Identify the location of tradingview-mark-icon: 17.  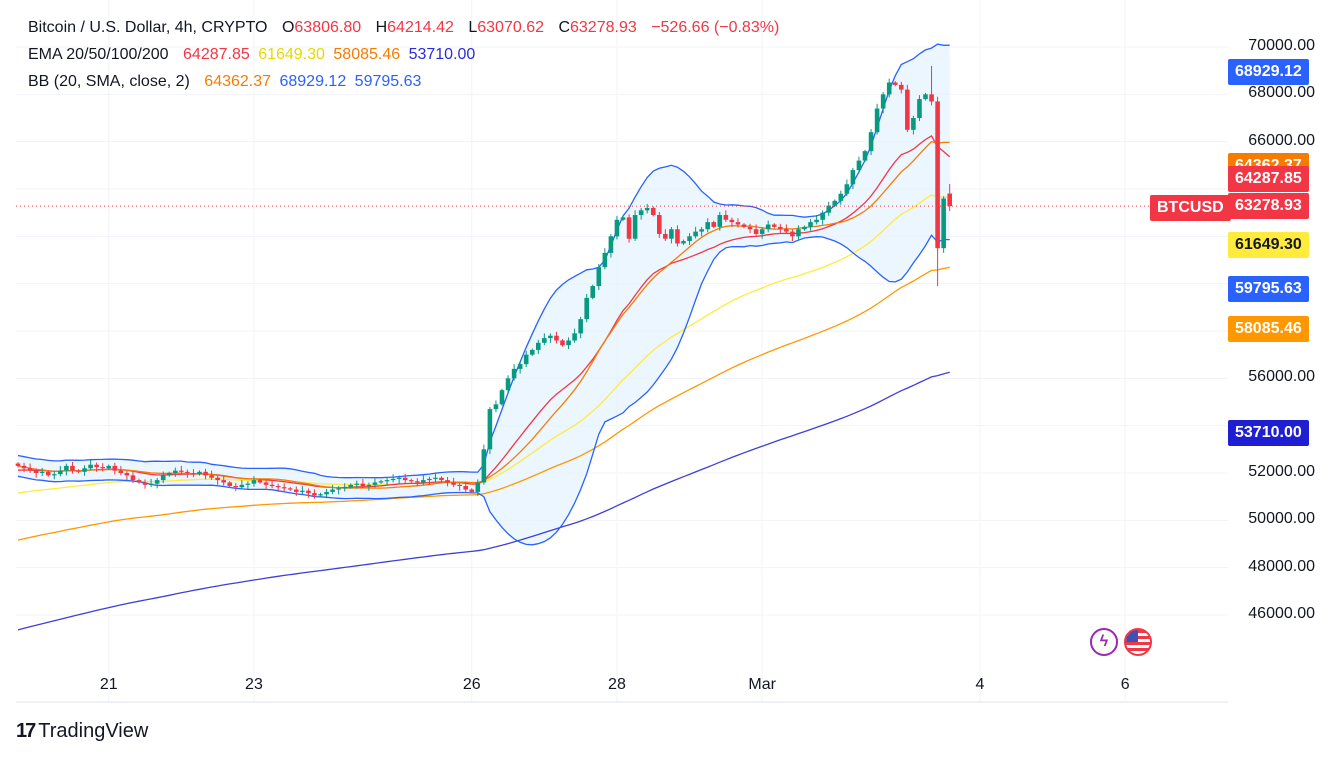
(26, 731).